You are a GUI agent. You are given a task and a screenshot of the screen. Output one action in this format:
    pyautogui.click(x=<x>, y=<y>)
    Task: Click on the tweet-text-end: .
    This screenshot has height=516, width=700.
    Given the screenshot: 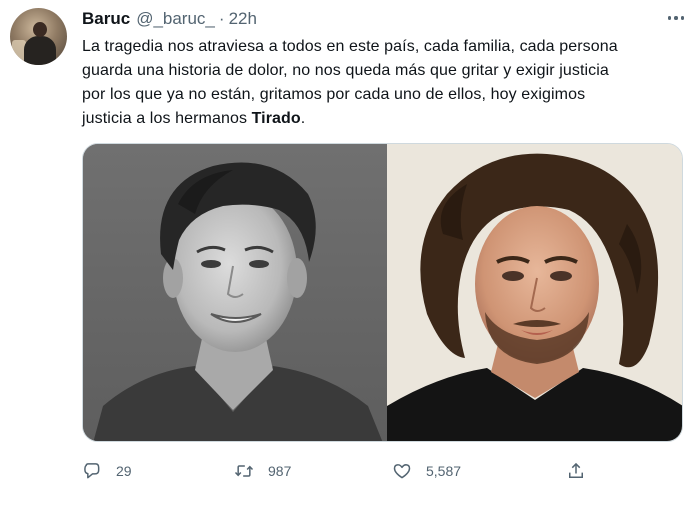 What is the action you would take?
    pyautogui.click(x=303, y=118)
    